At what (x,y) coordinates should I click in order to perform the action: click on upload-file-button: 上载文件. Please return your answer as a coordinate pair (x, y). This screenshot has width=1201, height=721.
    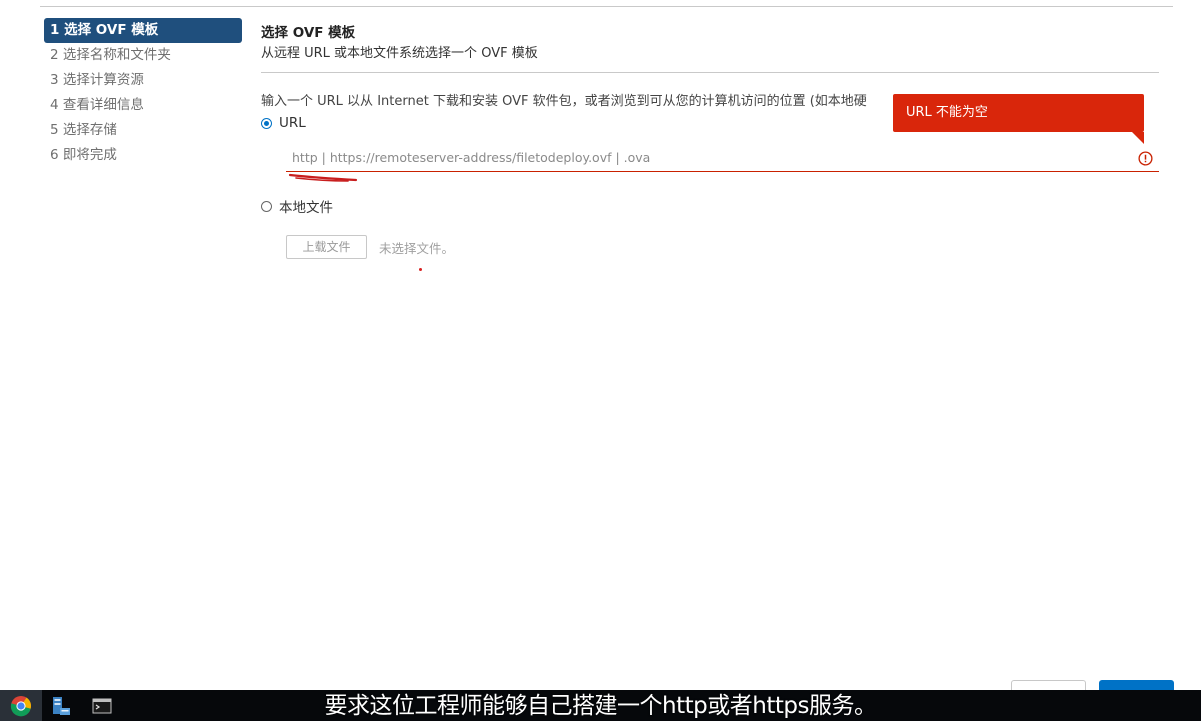
    Looking at the image, I should click on (326, 247).